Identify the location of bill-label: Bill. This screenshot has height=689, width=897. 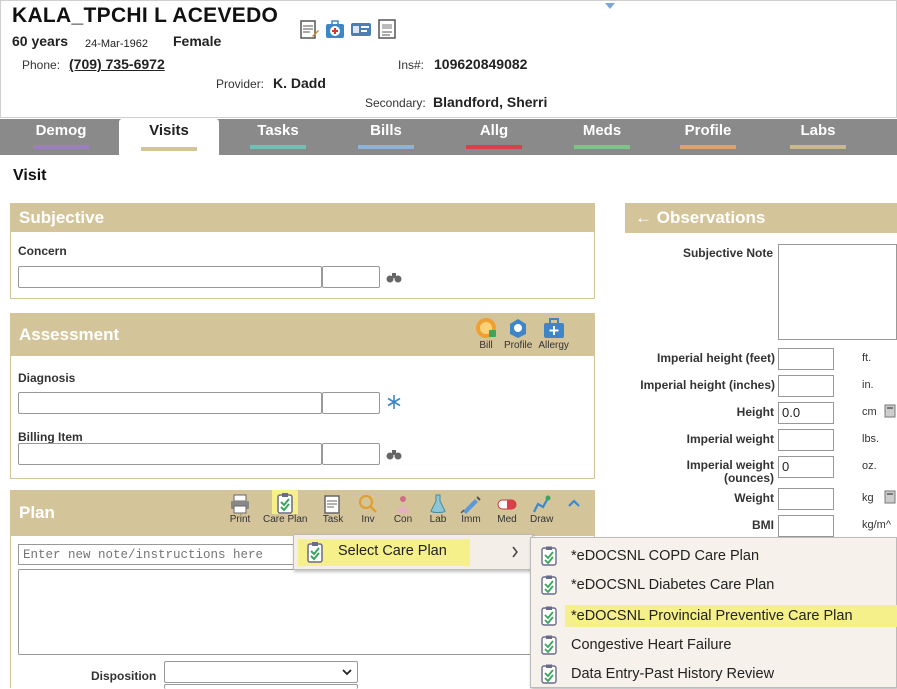
(486, 345).